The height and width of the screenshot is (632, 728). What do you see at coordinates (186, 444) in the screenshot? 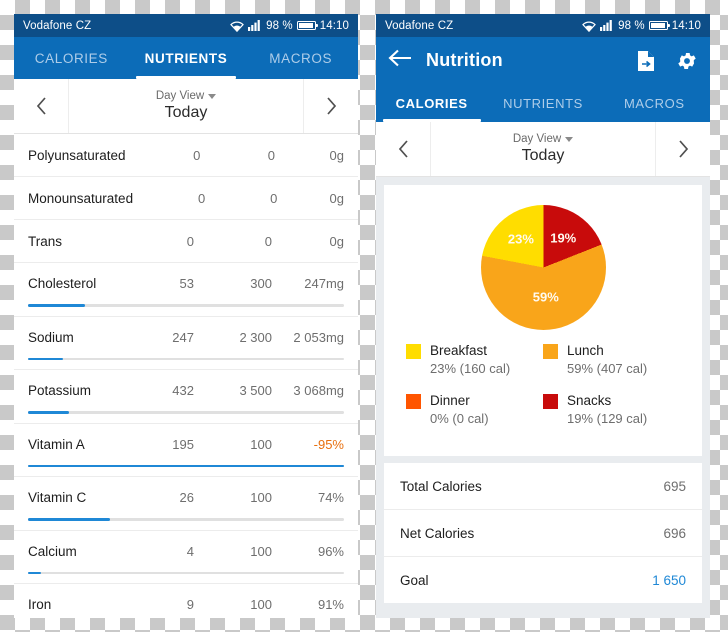
I see `nutrient-row-main: Vitamin A 195 100 -95%` at bounding box center [186, 444].